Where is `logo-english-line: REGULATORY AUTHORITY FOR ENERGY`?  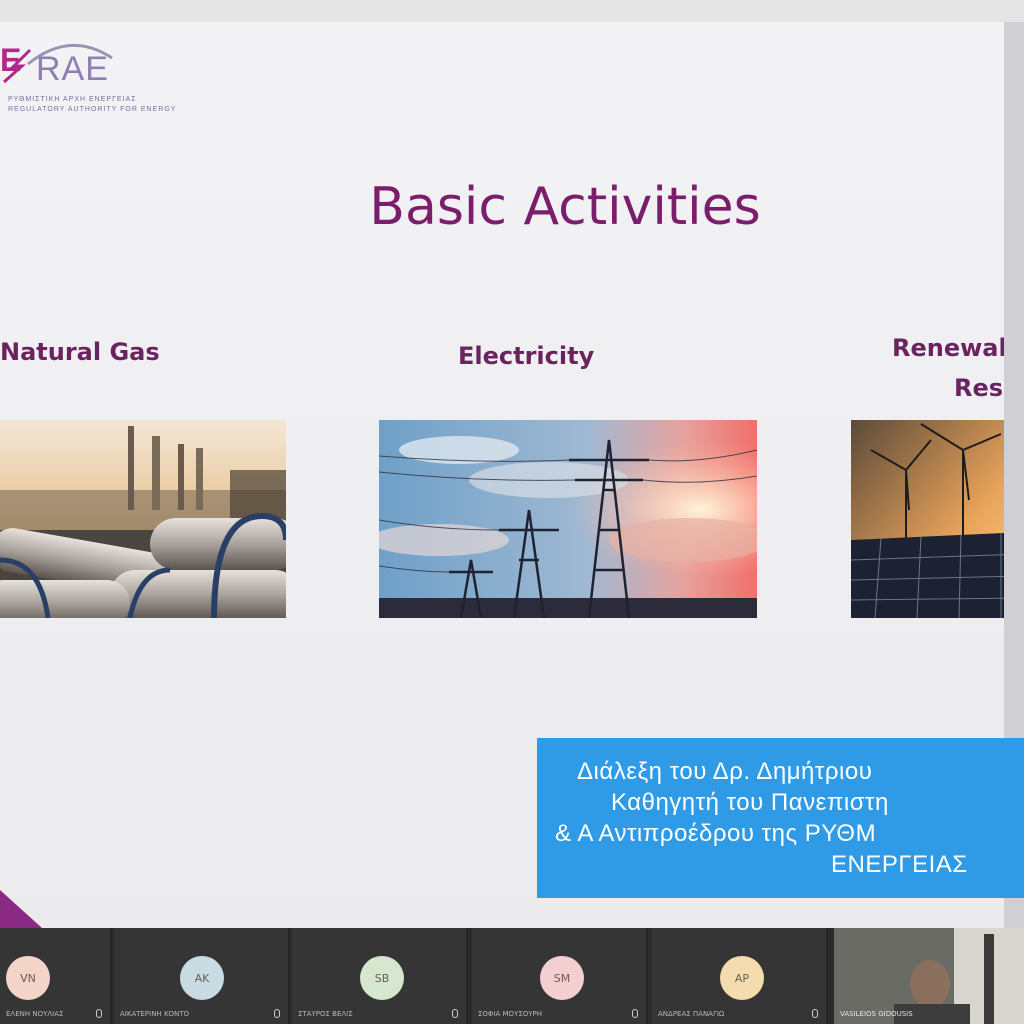
logo-english-line: REGULATORY AUTHORITY FOR ENERGY is located at coordinates (92, 109).